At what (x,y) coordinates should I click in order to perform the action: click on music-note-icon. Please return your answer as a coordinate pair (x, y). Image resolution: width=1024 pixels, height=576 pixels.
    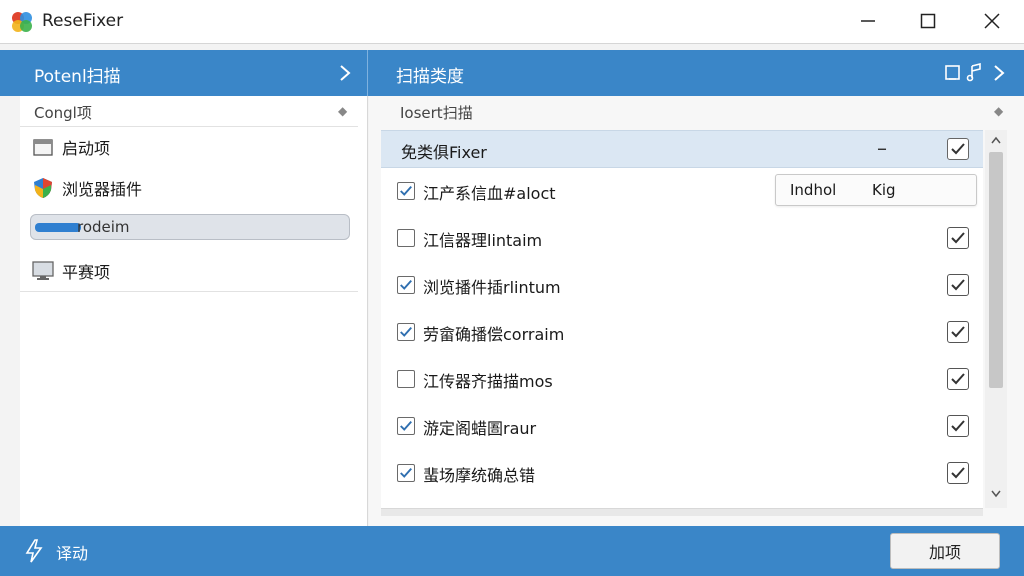
    Looking at the image, I should click on (975, 73).